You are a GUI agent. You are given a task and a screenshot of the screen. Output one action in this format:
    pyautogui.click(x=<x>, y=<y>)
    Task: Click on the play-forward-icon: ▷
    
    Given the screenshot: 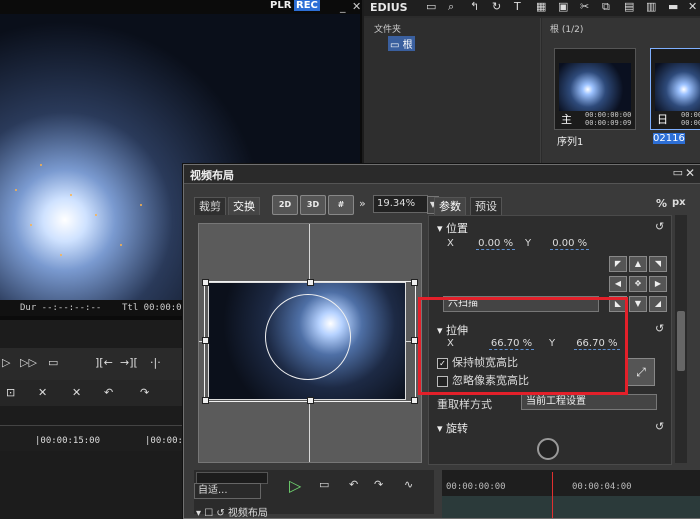 What is the action you would take?
    pyautogui.click(x=6, y=362)
    